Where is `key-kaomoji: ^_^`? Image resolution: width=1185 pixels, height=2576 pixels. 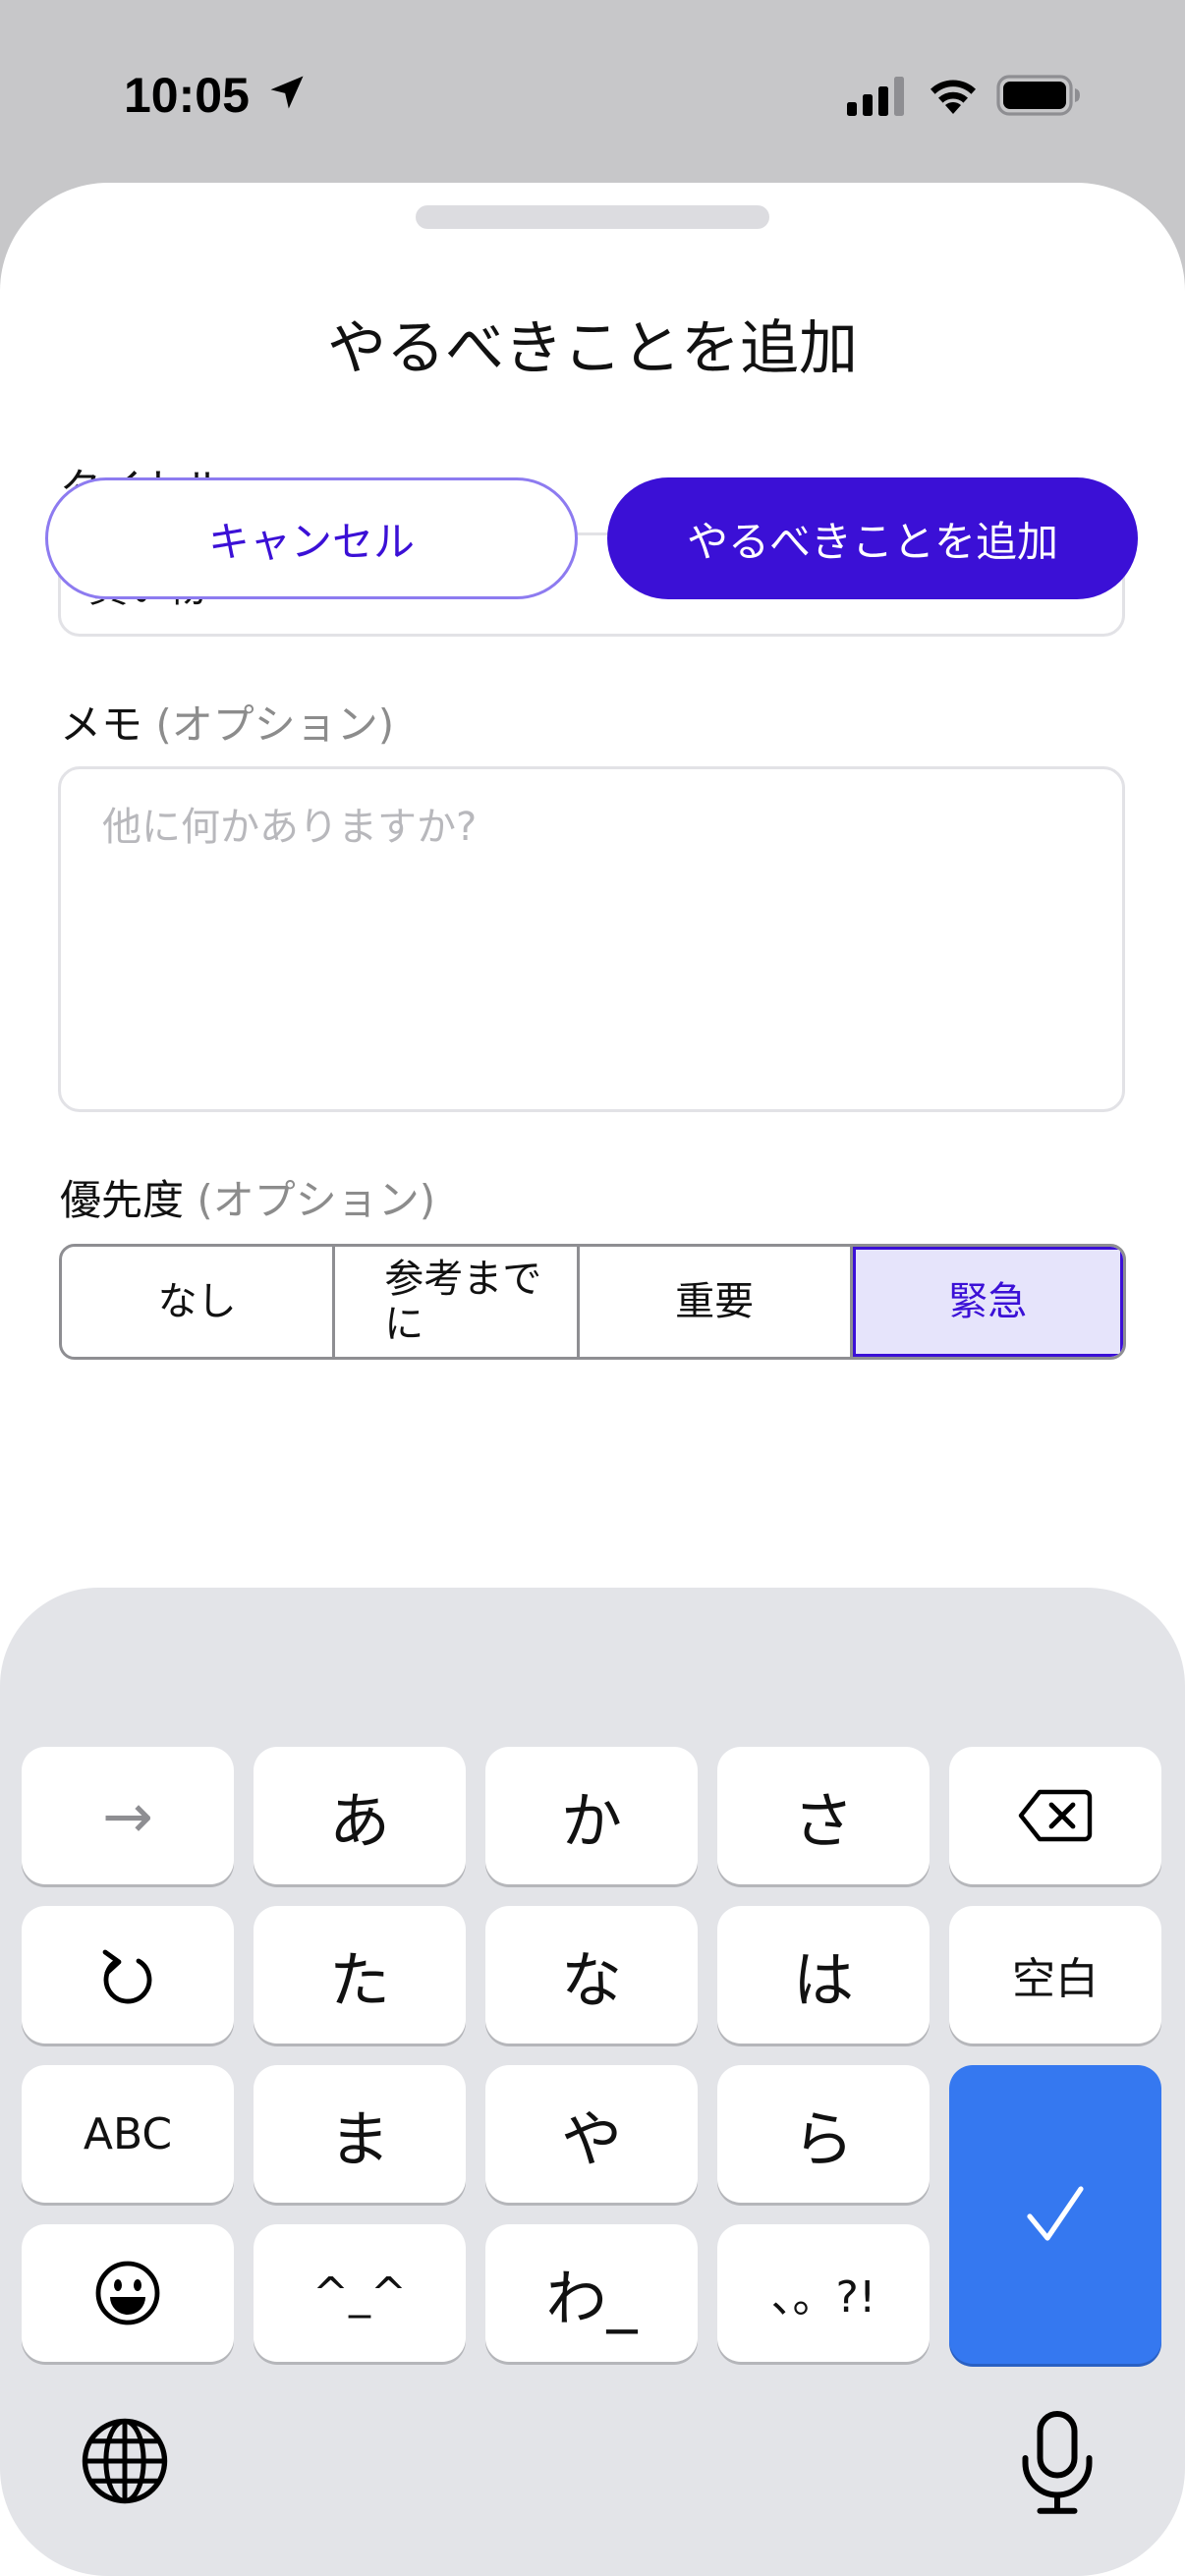
key-kaomoji: ^_^ is located at coordinates (360, 2293).